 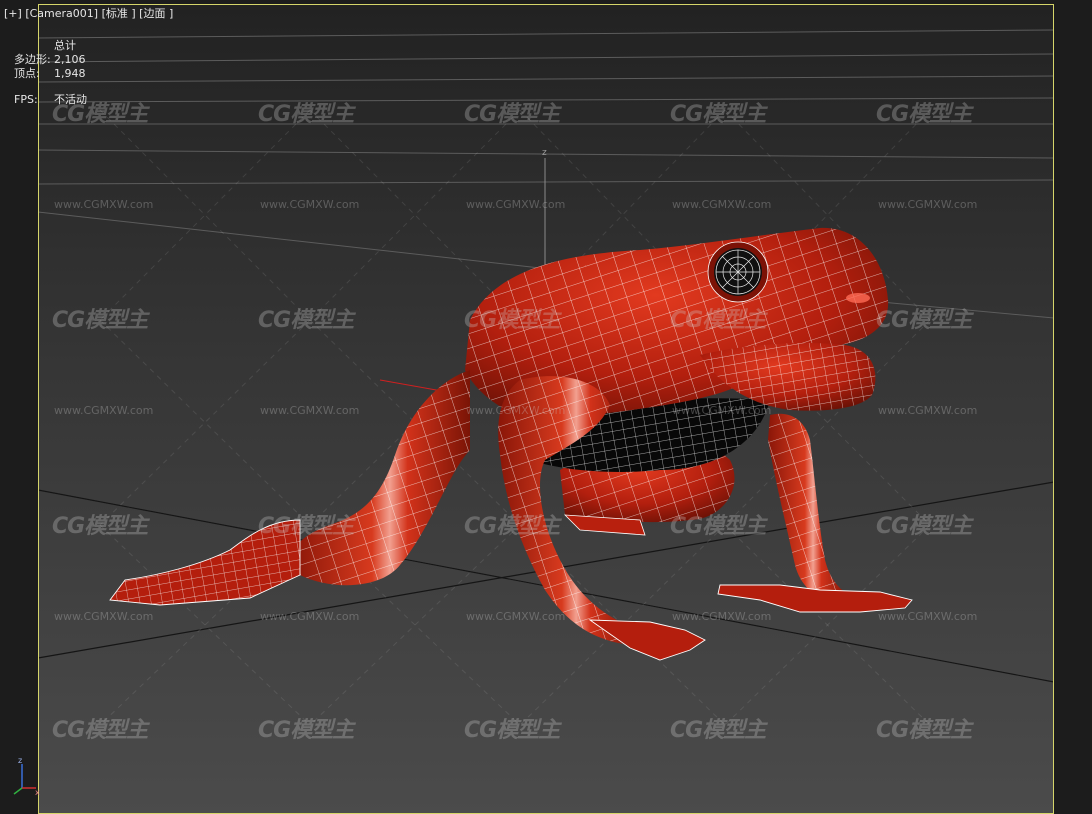 I want to click on viewport-plus-menu: [+], so click(x=13, y=13).